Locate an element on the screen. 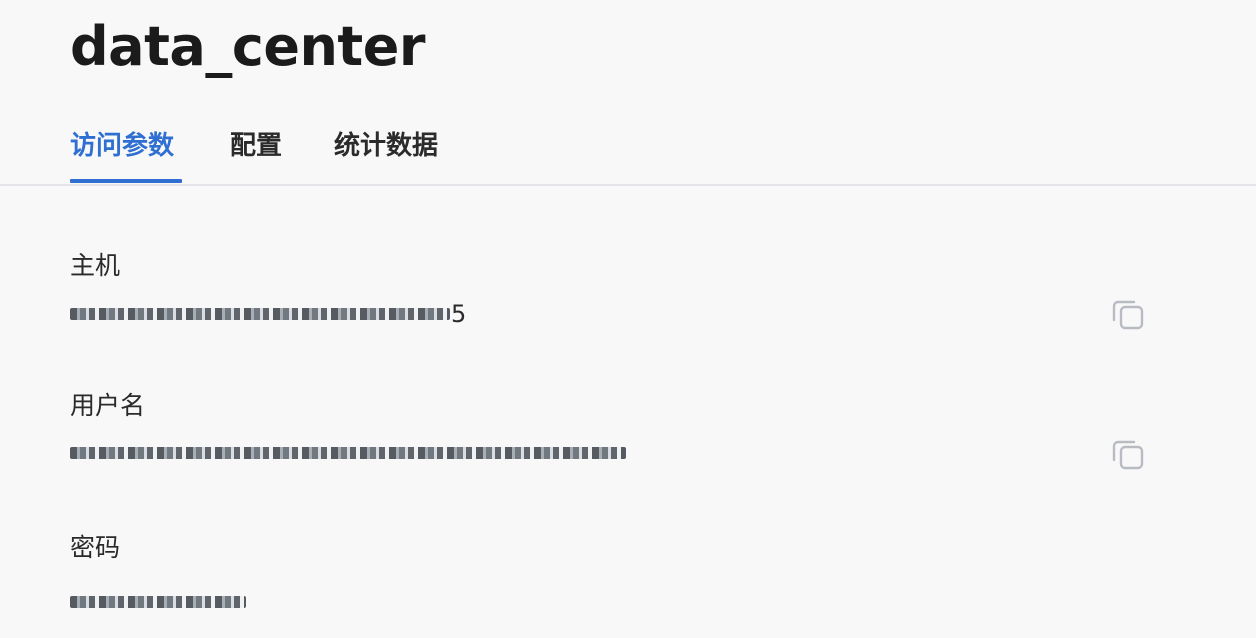  copy-host-button is located at coordinates (1128, 314).